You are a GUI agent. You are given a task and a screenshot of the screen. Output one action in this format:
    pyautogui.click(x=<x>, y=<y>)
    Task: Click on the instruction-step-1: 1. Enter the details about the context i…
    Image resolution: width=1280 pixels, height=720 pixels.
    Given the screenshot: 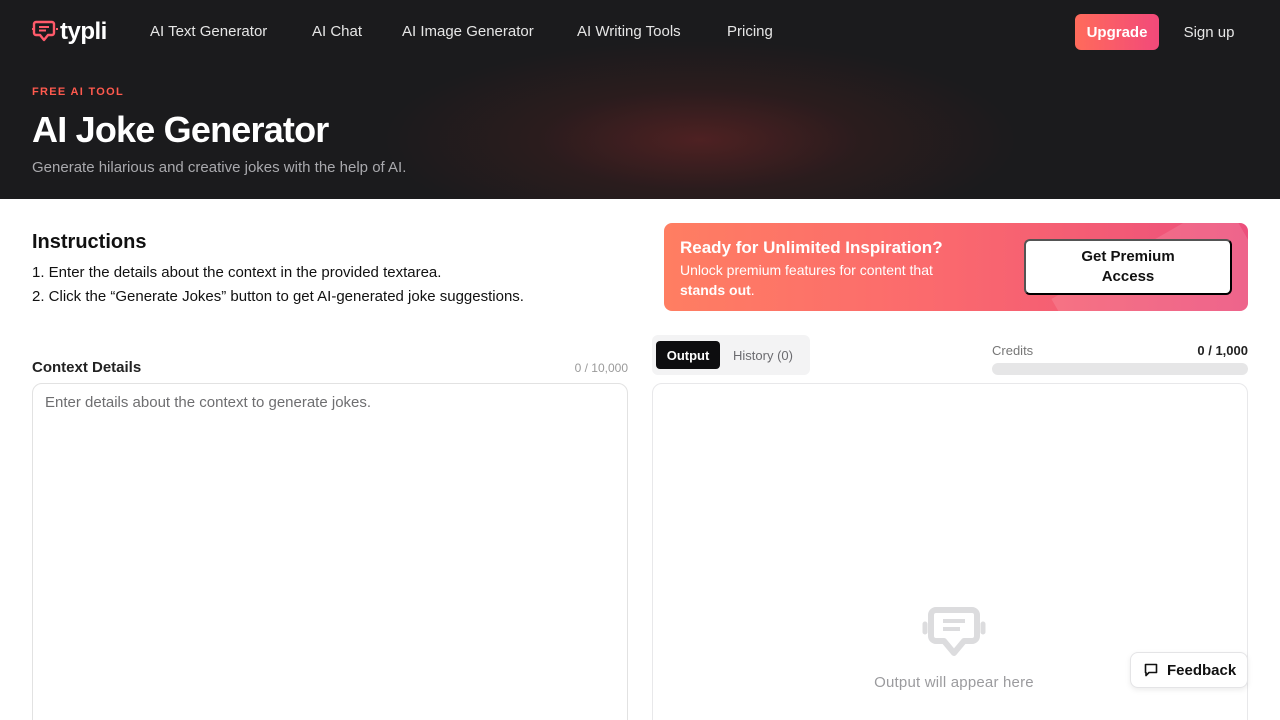 What is the action you would take?
    pyautogui.click(x=237, y=272)
    